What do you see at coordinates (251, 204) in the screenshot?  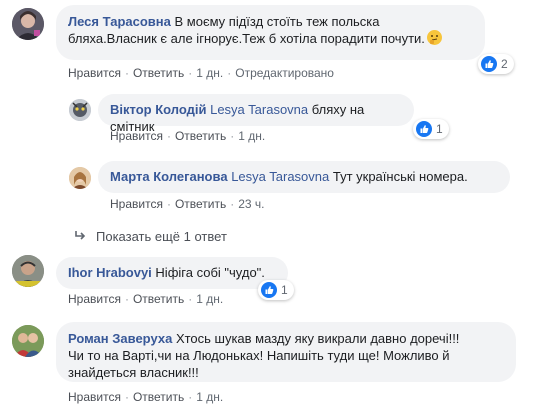 I see `timestamp: 23 ч.` at bounding box center [251, 204].